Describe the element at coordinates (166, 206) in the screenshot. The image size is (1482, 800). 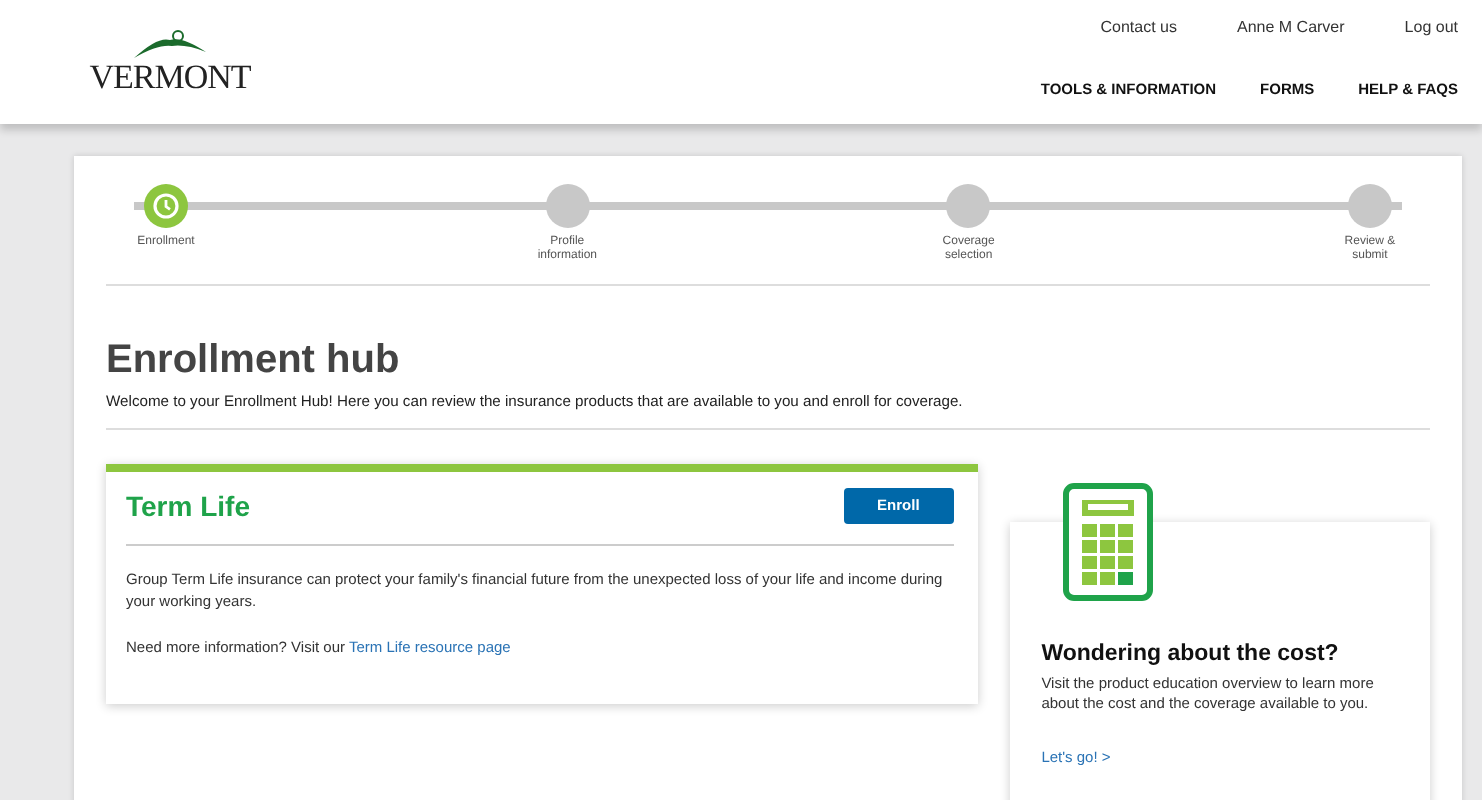
I see `clock-icon` at that location.